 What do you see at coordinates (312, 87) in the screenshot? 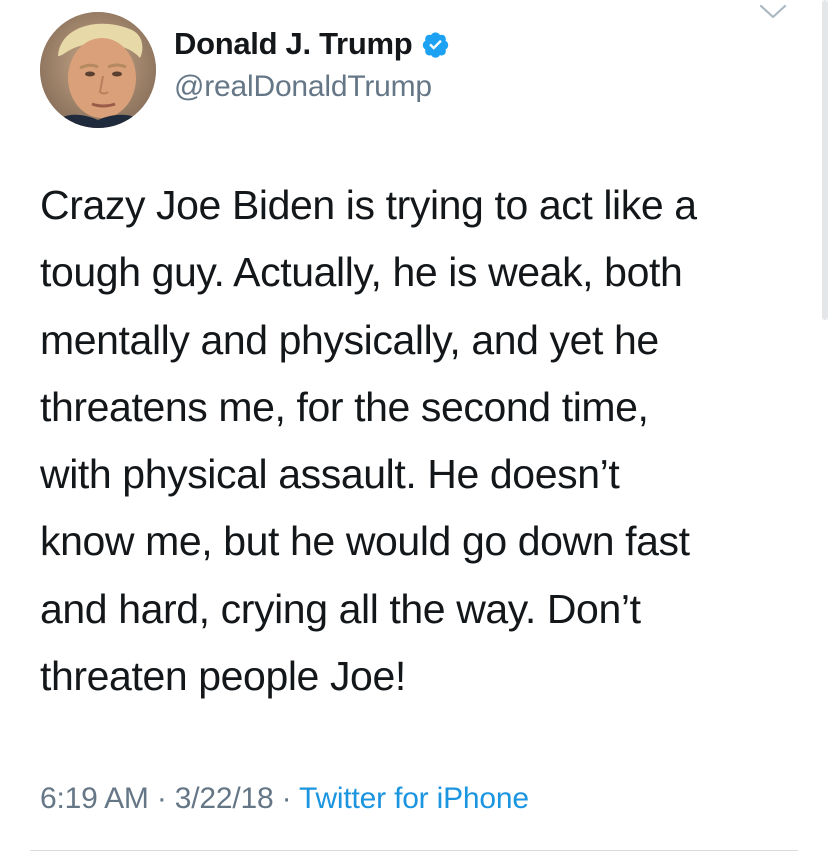
I see `author-handle: @realDonaldTrump` at bounding box center [312, 87].